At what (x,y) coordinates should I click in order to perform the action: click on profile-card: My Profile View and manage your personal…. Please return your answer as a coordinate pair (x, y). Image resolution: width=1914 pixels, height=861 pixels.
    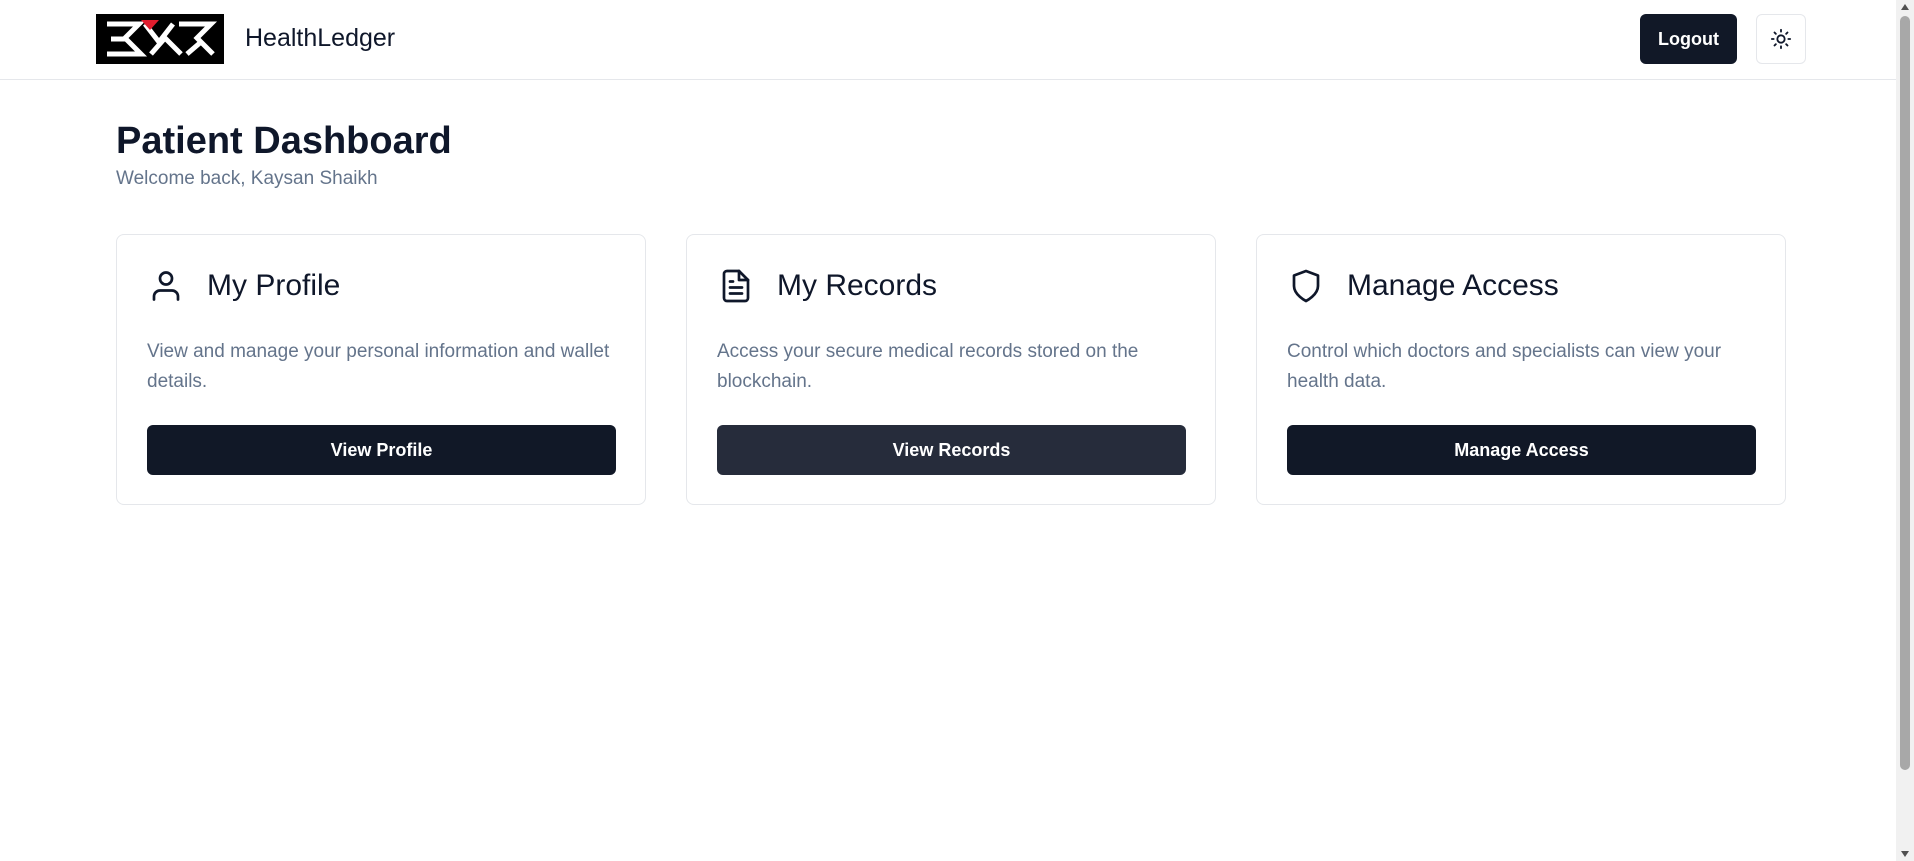
    Looking at the image, I should click on (381, 369).